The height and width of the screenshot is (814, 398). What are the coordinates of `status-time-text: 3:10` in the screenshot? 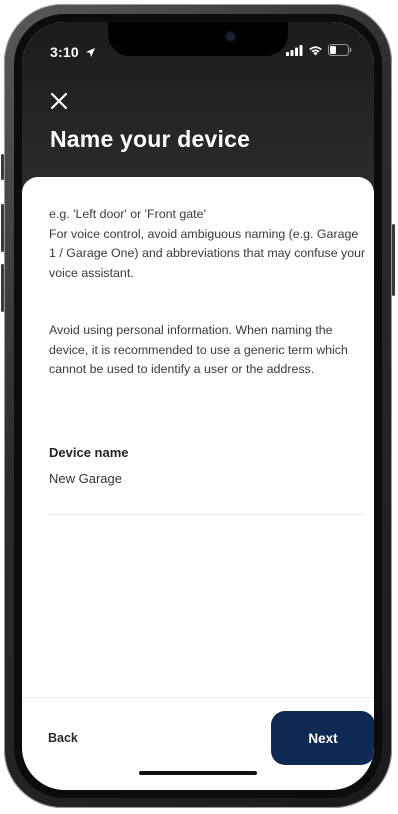 It's located at (64, 52).